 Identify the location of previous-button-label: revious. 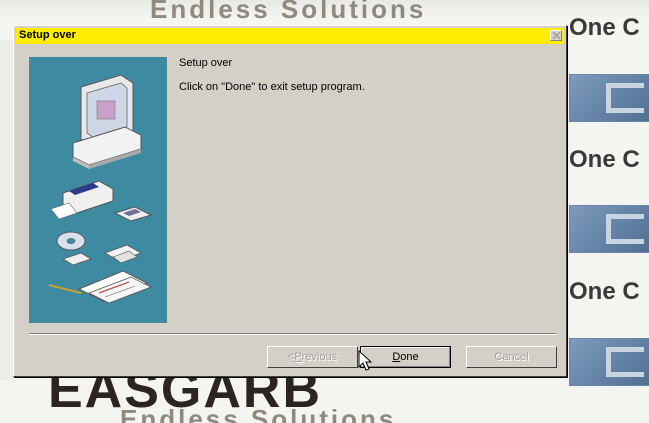
(319, 357).